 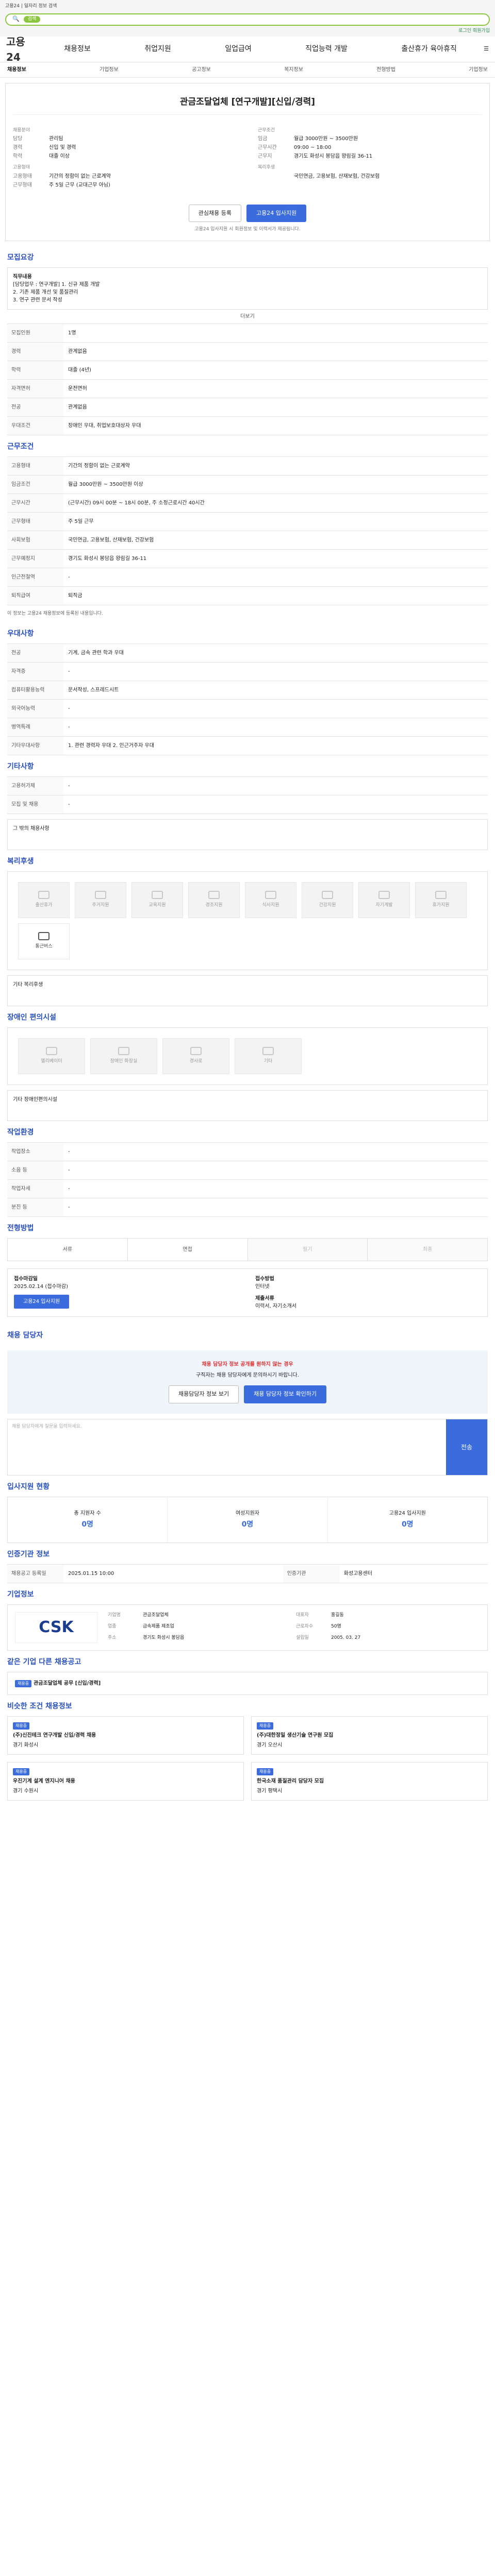 I want to click on row-value: 월급 3000만원 ~ 3500만원, so click(x=326, y=139).